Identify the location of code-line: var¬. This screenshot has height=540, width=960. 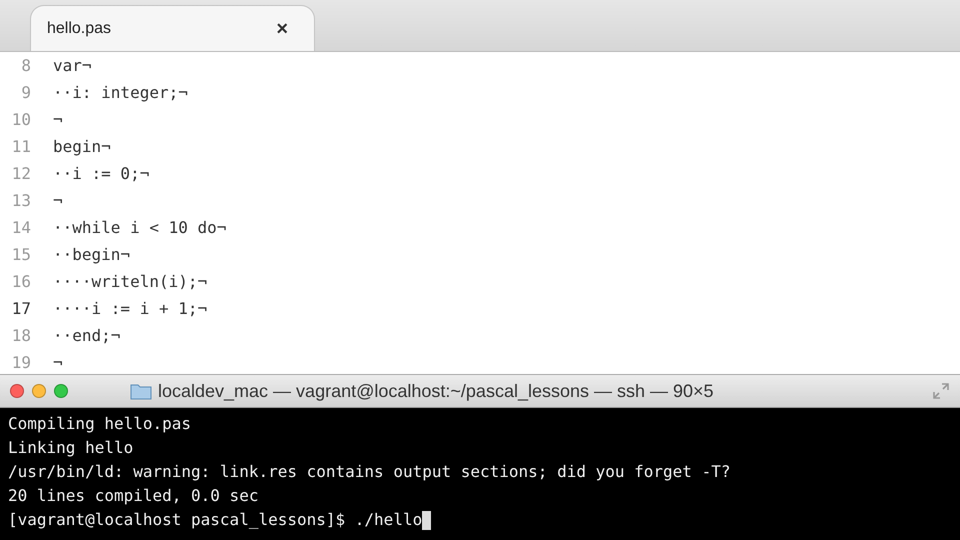
(72, 66).